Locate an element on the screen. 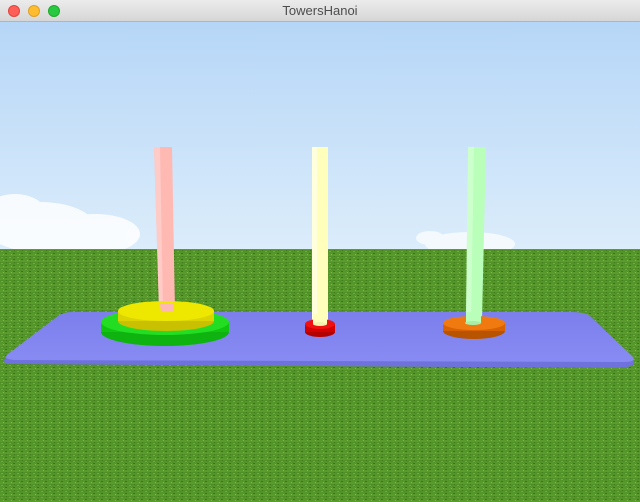 Image resolution: width=640 pixels, height=502 pixels. window-title: TowersHanoi is located at coordinates (320, 10).